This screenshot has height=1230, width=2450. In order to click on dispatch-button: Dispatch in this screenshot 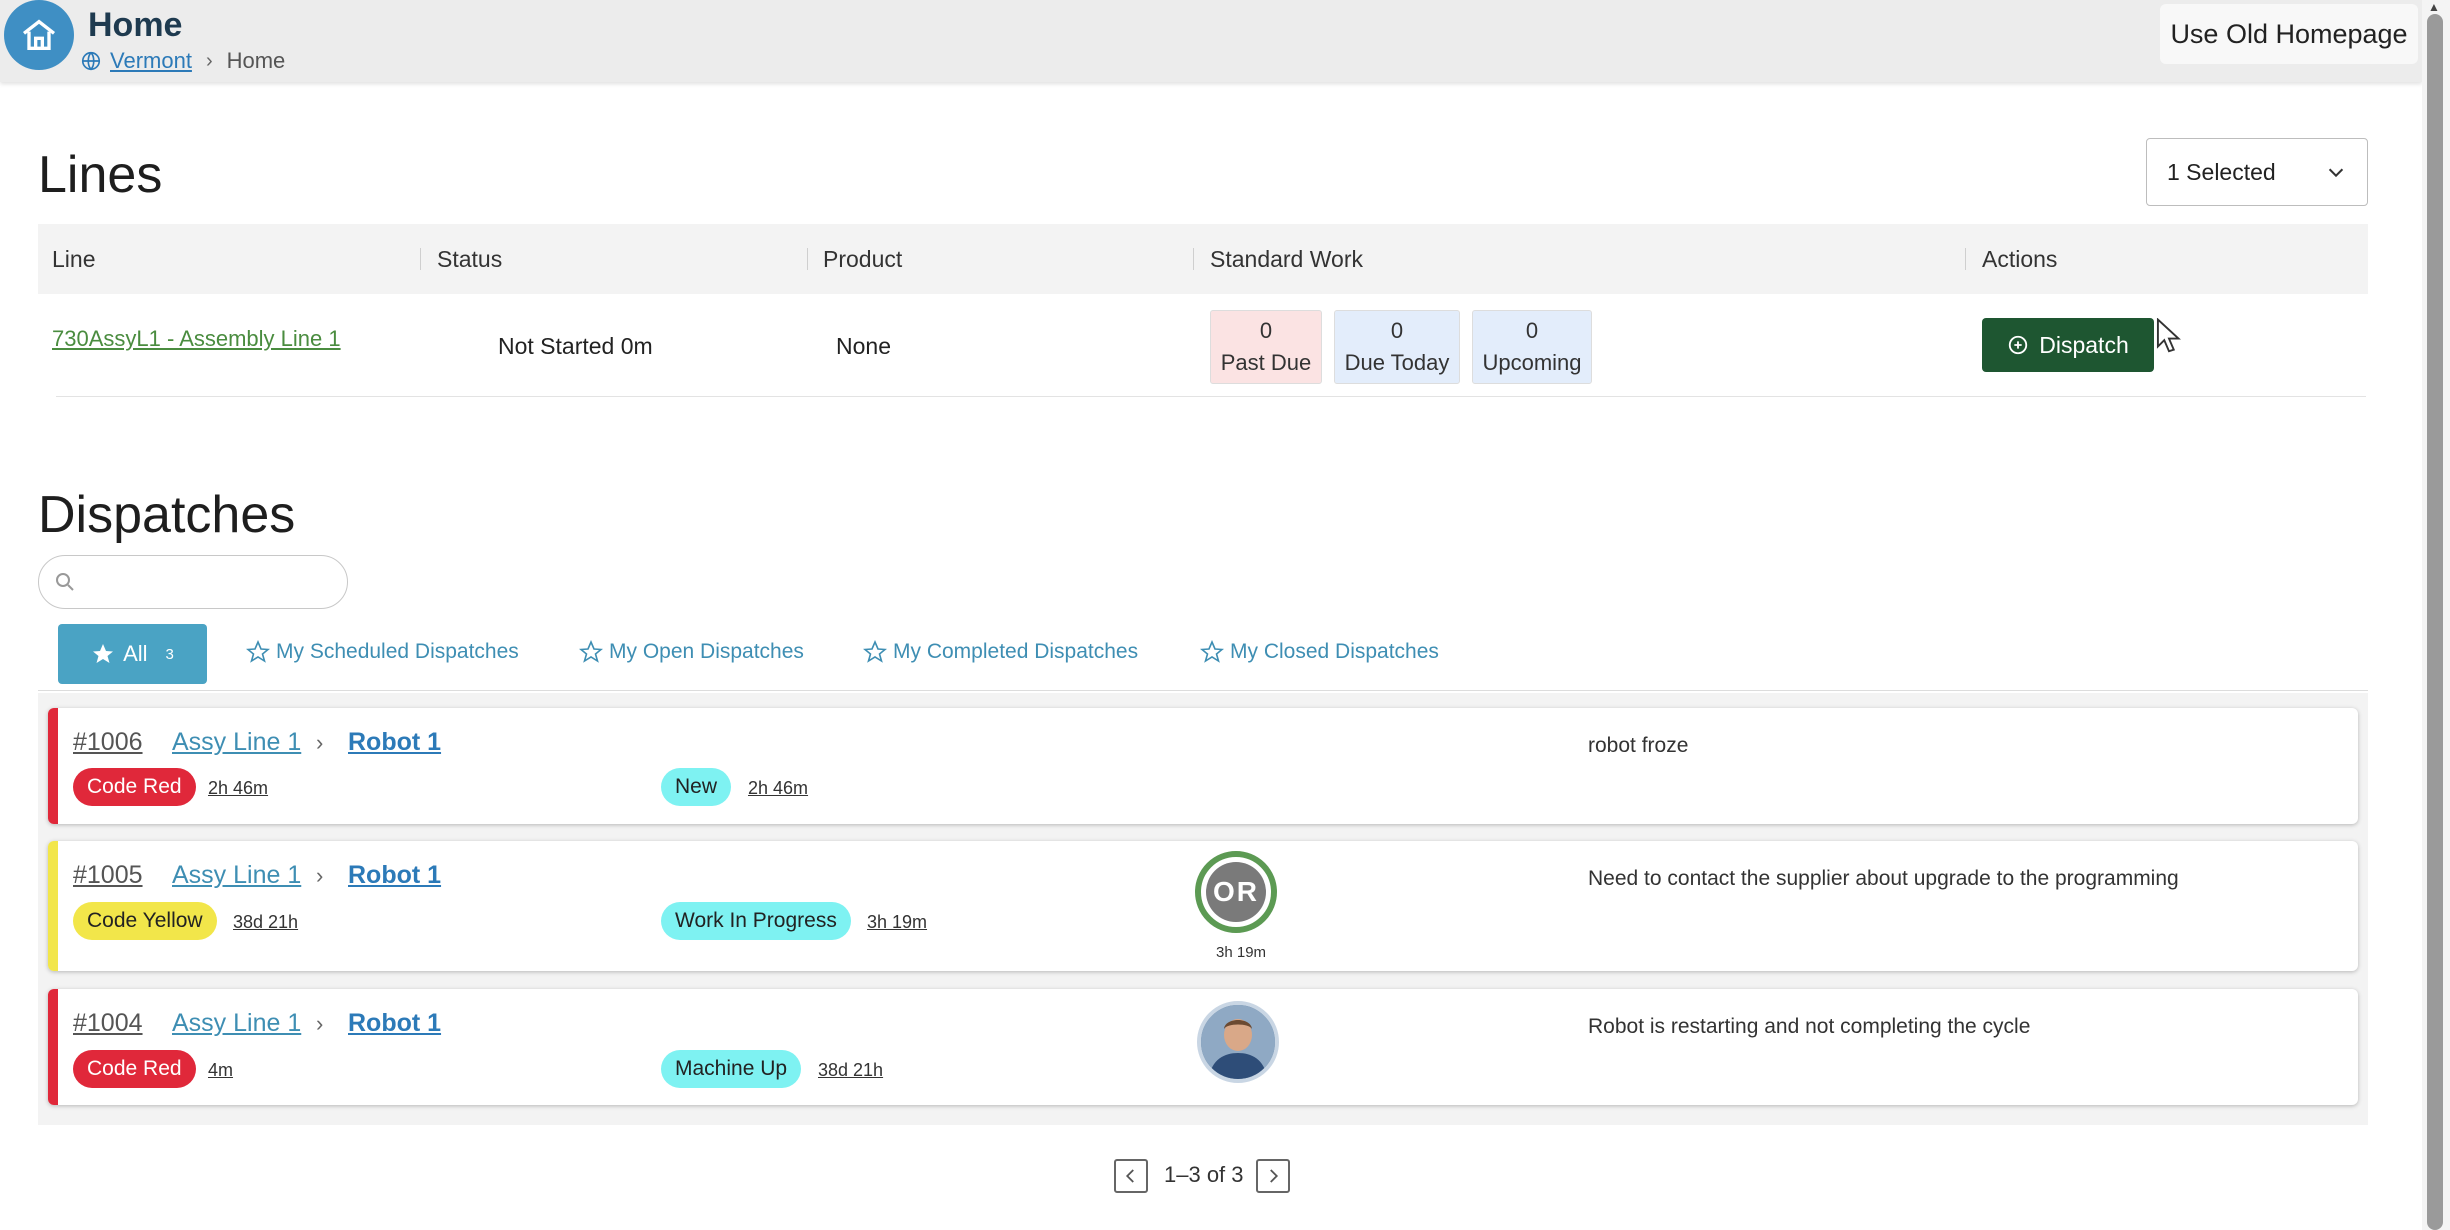, I will do `click(2068, 345)`.